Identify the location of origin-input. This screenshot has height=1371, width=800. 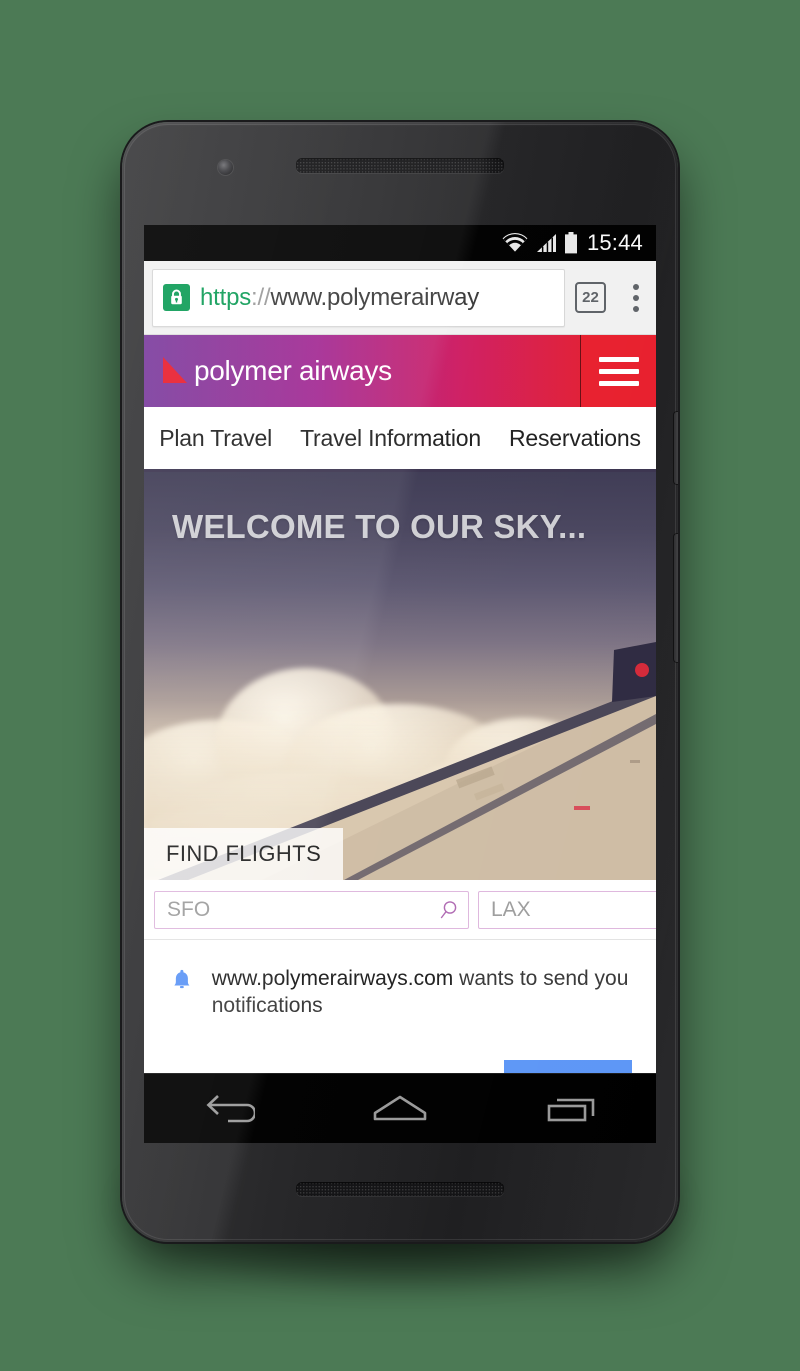
(302, 909).